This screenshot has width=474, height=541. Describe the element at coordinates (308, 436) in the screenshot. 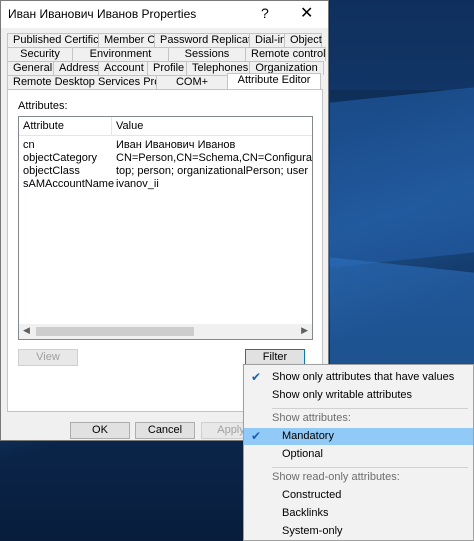

I see `menu-item-label: Mandatory` at that location.